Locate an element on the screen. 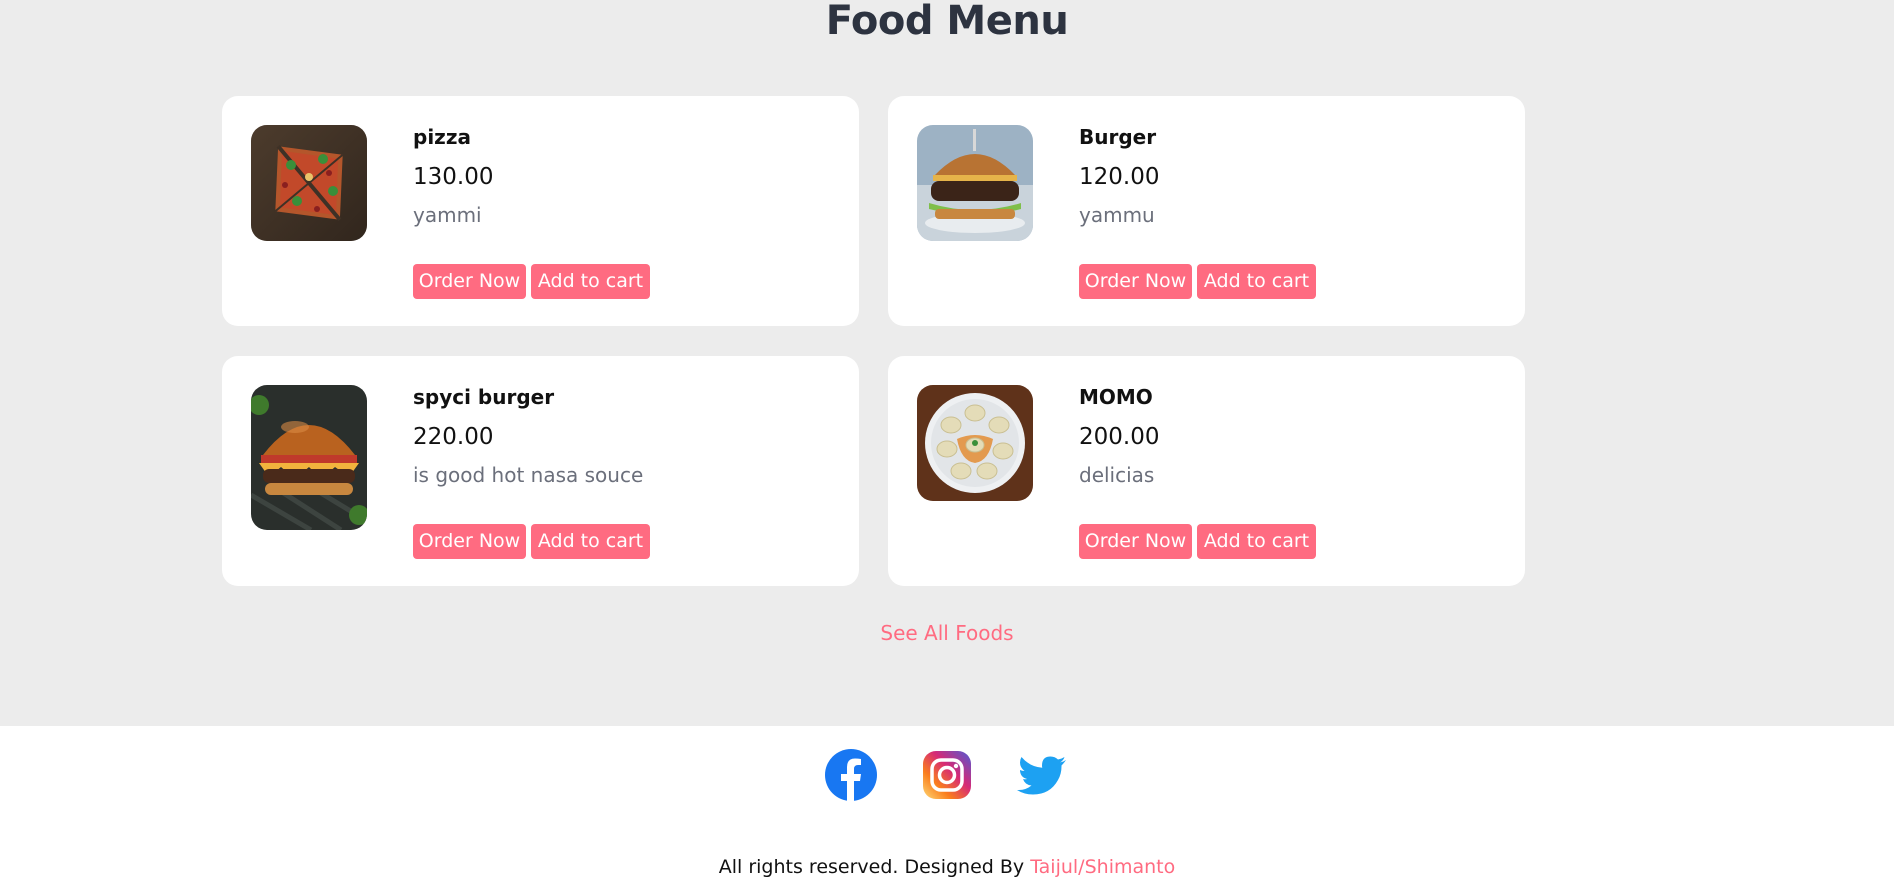 Image resolution: width=1894 pixels, height=889 pixels. food-description: delicias is located at coordinates (1117, 475).